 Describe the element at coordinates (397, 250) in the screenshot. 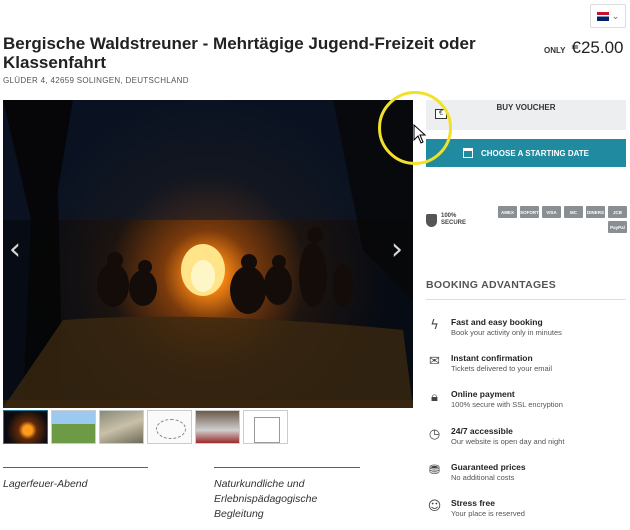

I see `gallery-next-arrow: ›` at that location.